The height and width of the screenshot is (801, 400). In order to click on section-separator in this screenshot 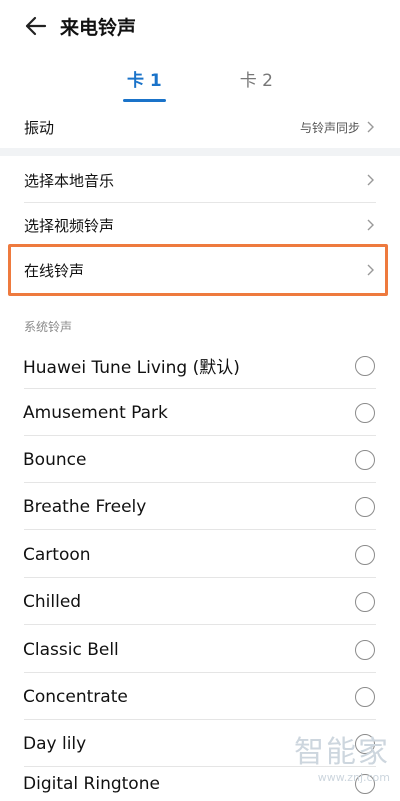, I will do `click(200, 152)`.